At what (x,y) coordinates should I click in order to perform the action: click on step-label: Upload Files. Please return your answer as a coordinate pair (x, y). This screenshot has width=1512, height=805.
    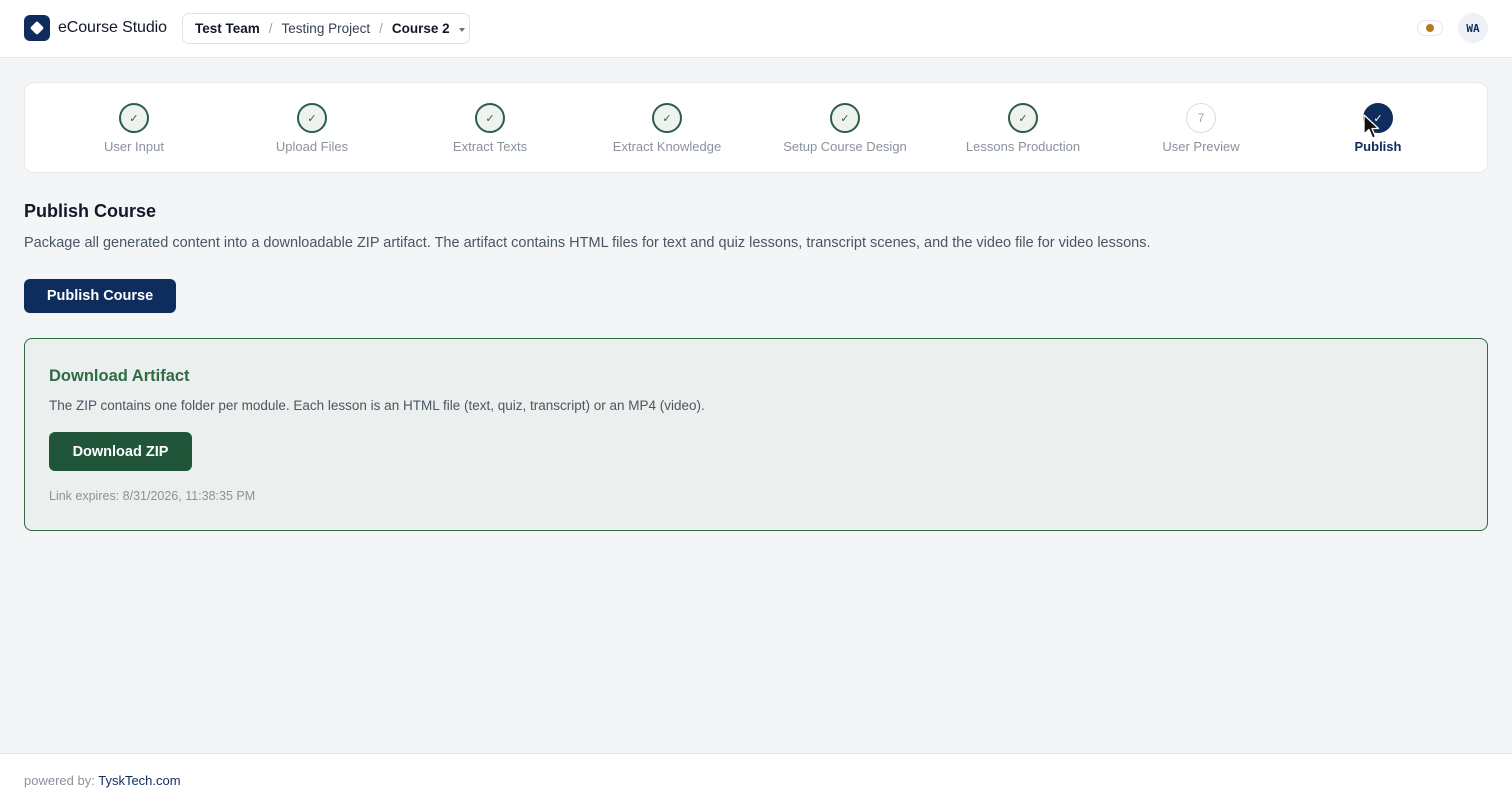
    Looking at the image, I should click on (312, 146).